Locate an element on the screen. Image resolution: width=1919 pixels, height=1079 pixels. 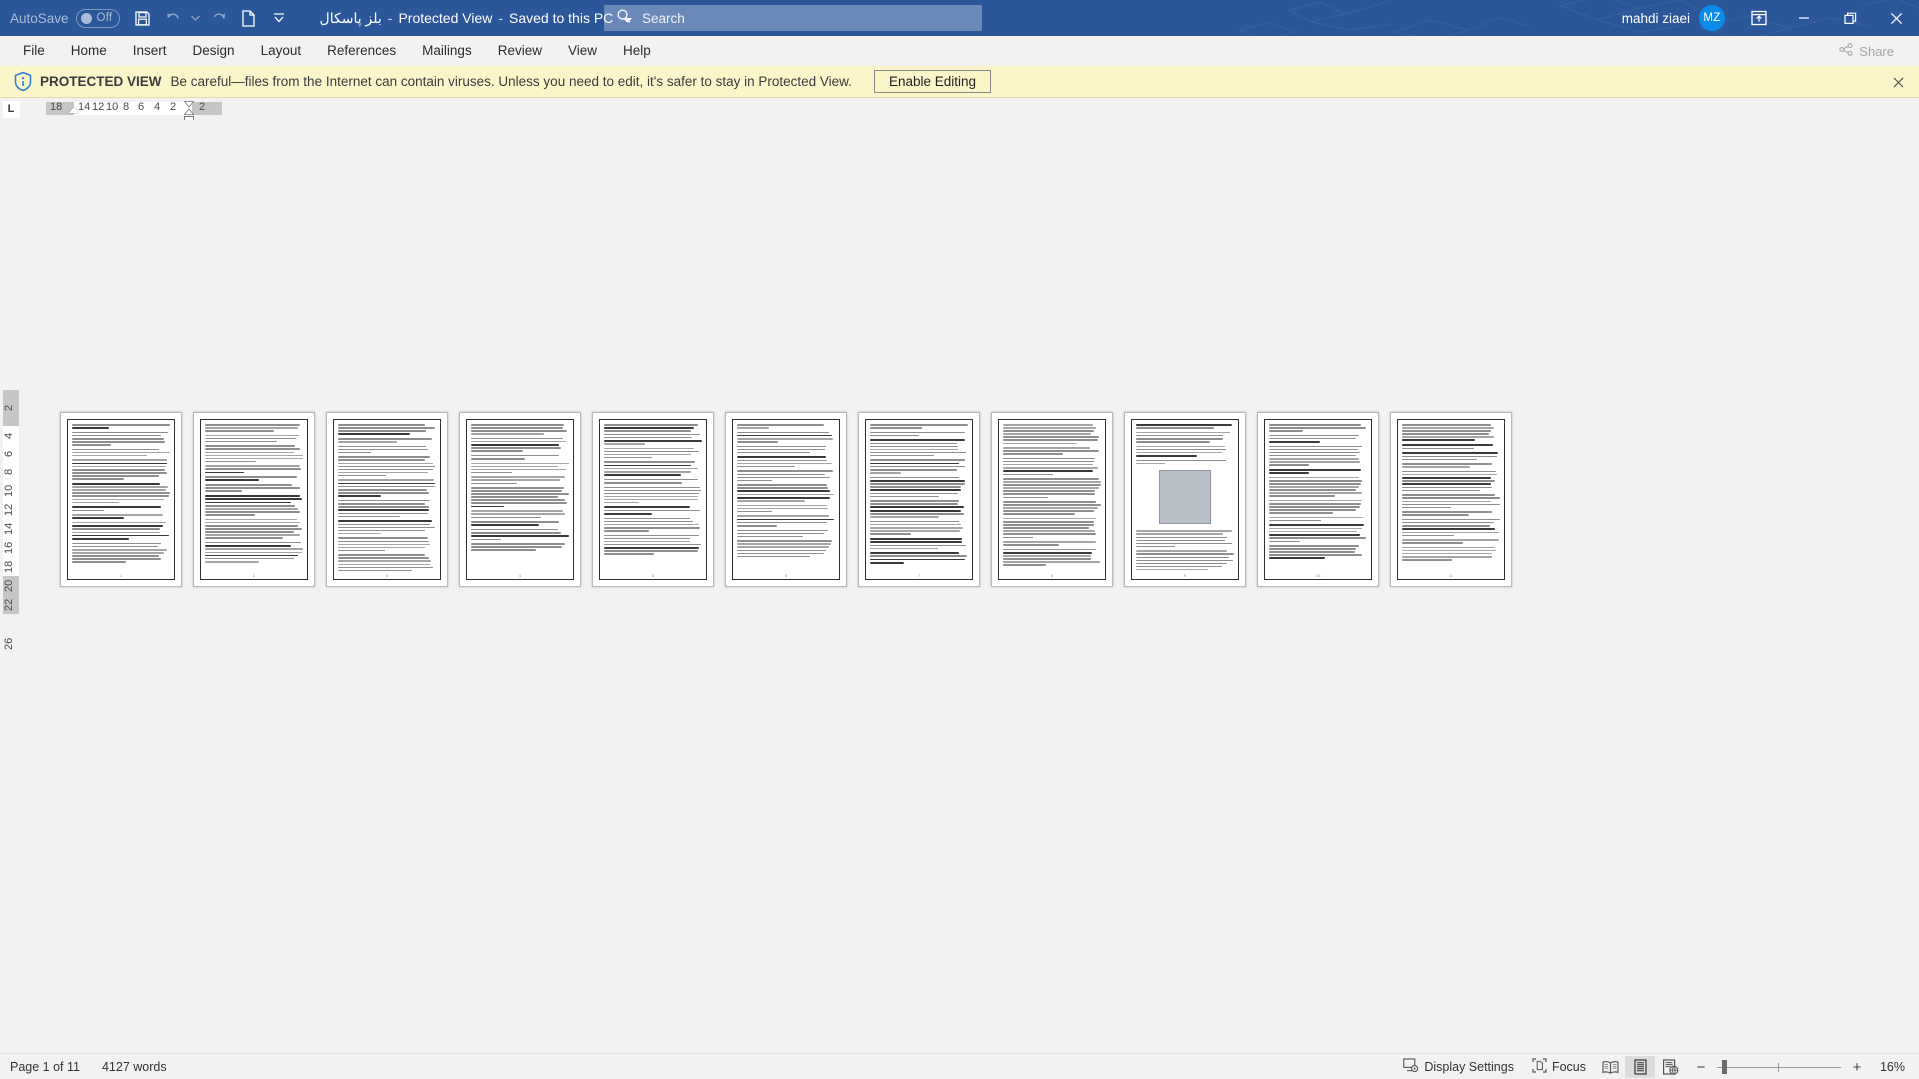
page-thumbnail: 1 is located at coordinates (121, 499).